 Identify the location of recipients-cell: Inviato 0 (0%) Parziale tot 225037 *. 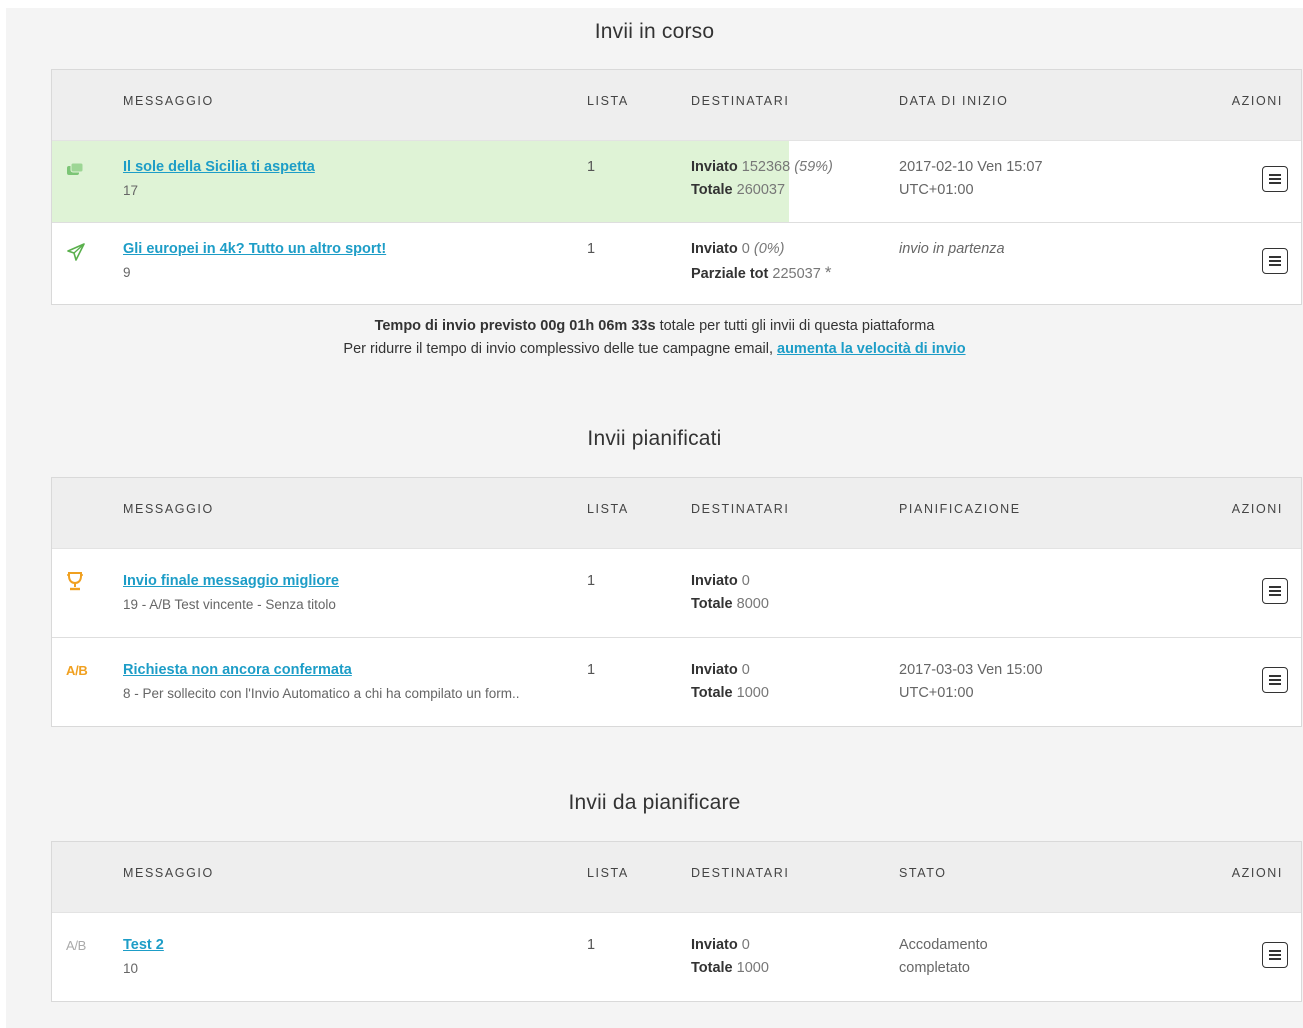
(761, 262).